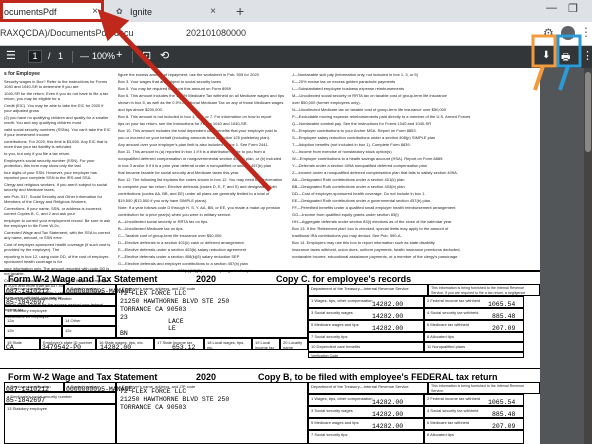 Image resolution: width=592 pixels, height=444 pixels. Describe the element at coordinates (569, 51) in the screenshot. I see `print-highlight-box` at that location.